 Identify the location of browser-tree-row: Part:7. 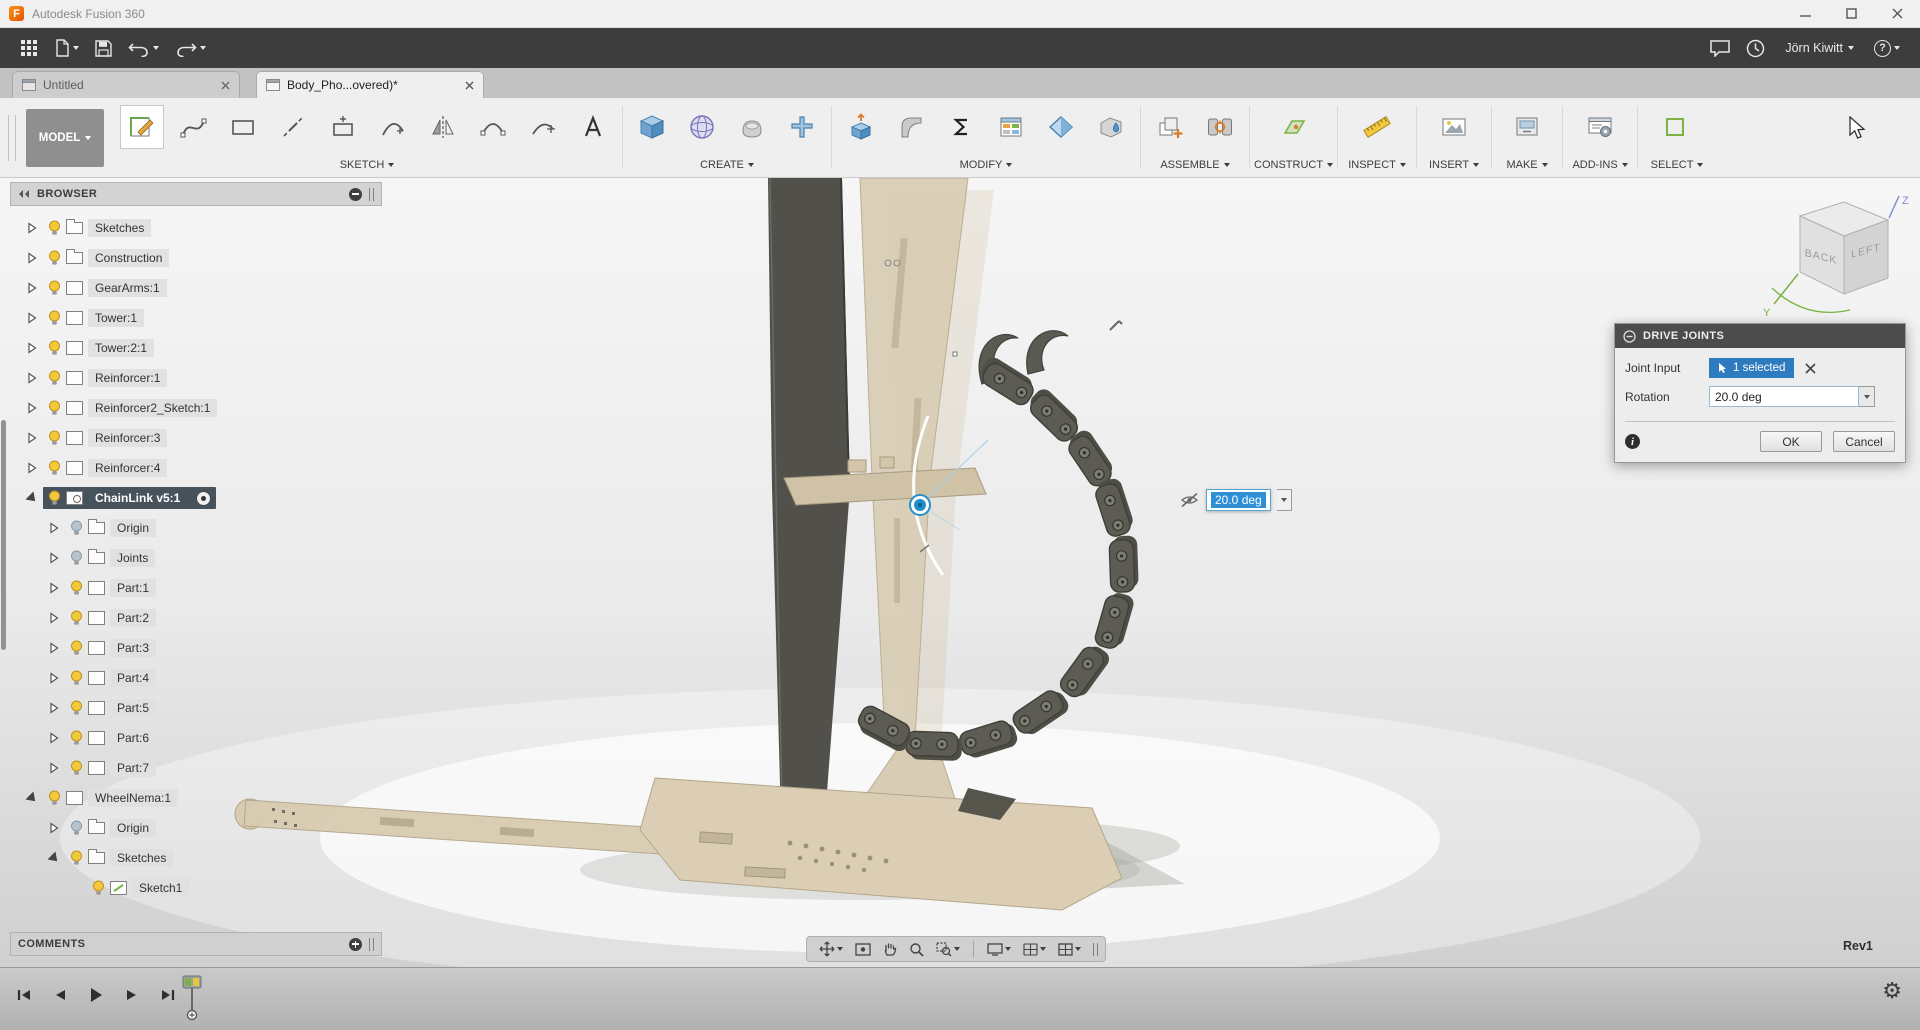
(196, 768).